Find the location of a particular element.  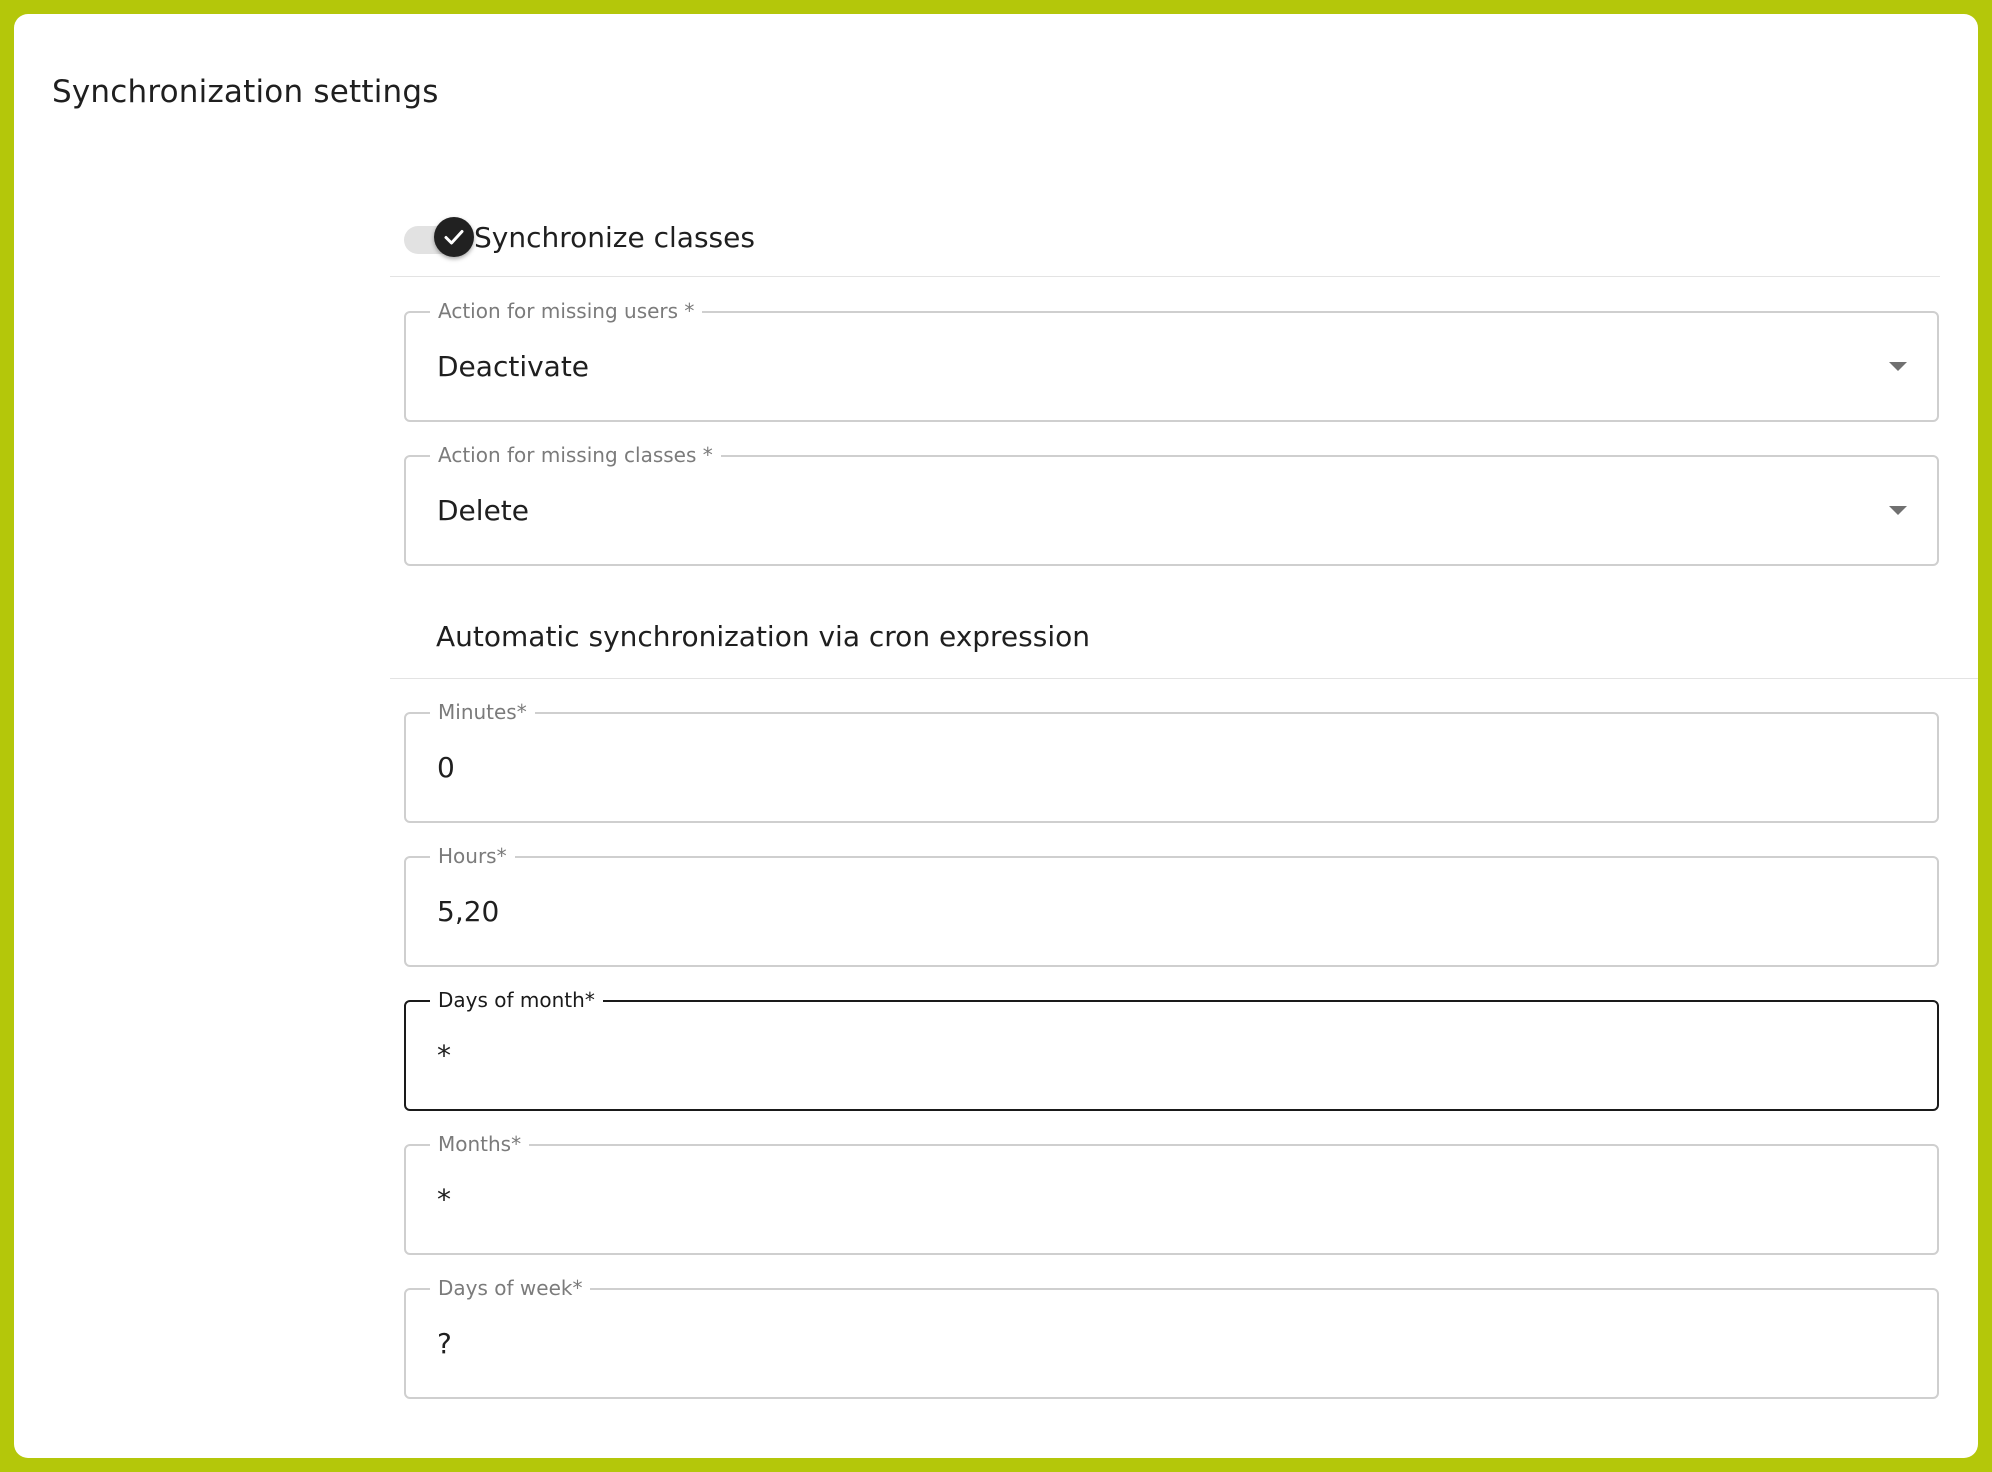

select-value: Delete is located at coordinates (483, 510).